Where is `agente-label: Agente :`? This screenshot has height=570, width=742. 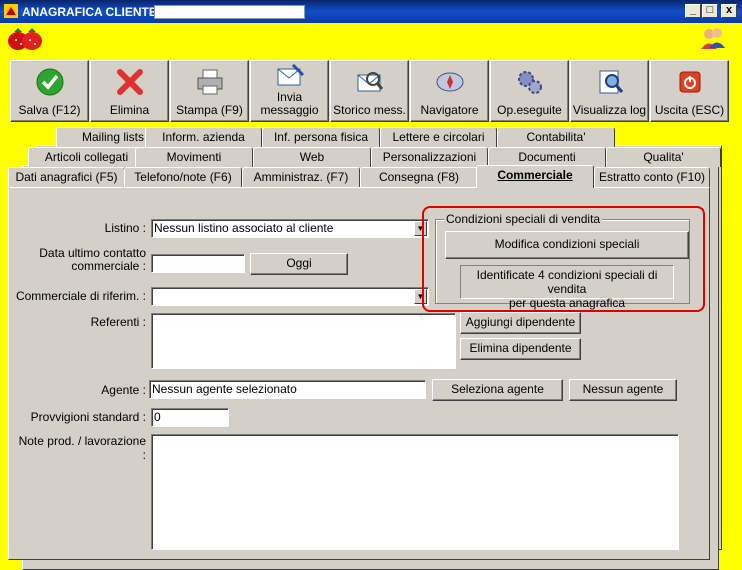 agente-label: Agente : is located at coordinates (123, 390).